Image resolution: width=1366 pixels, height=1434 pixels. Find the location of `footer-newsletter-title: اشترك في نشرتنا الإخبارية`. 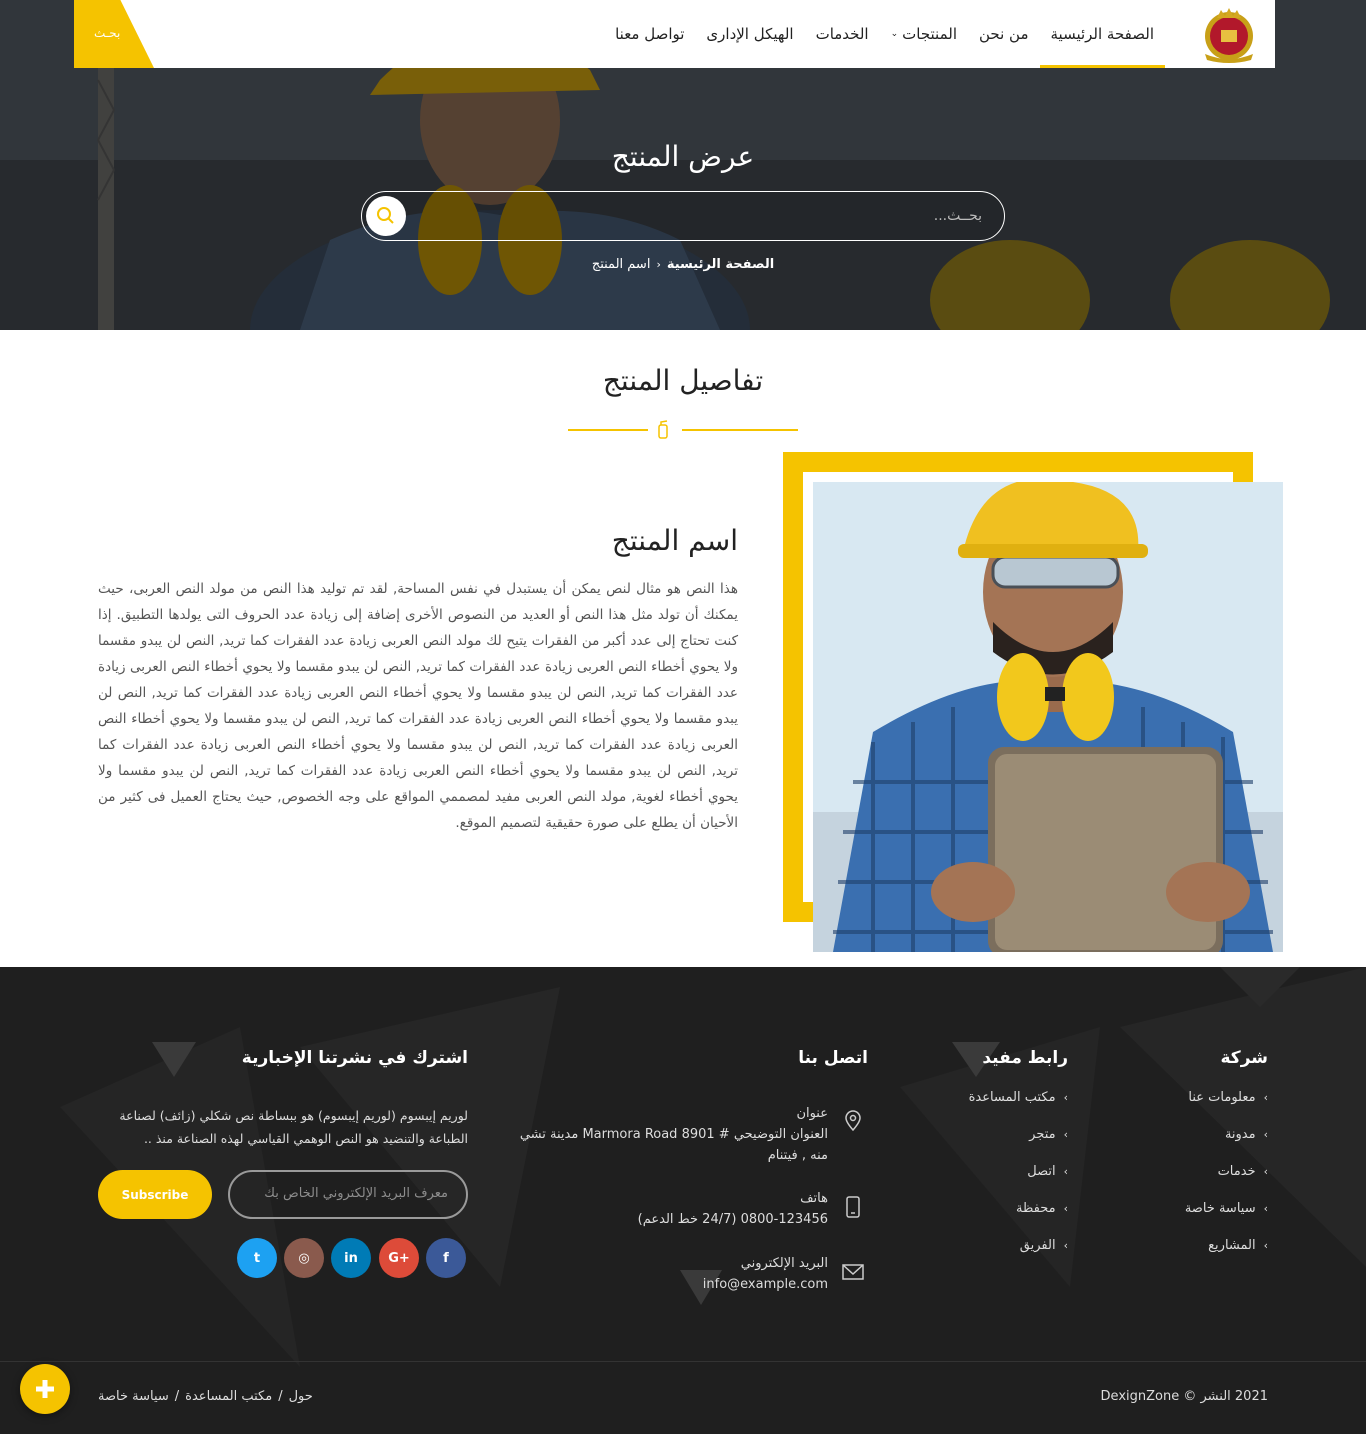

footer-newsletter-title: اشترك في نشرتنا الإخبارية is located at coordinates (354, 1058).